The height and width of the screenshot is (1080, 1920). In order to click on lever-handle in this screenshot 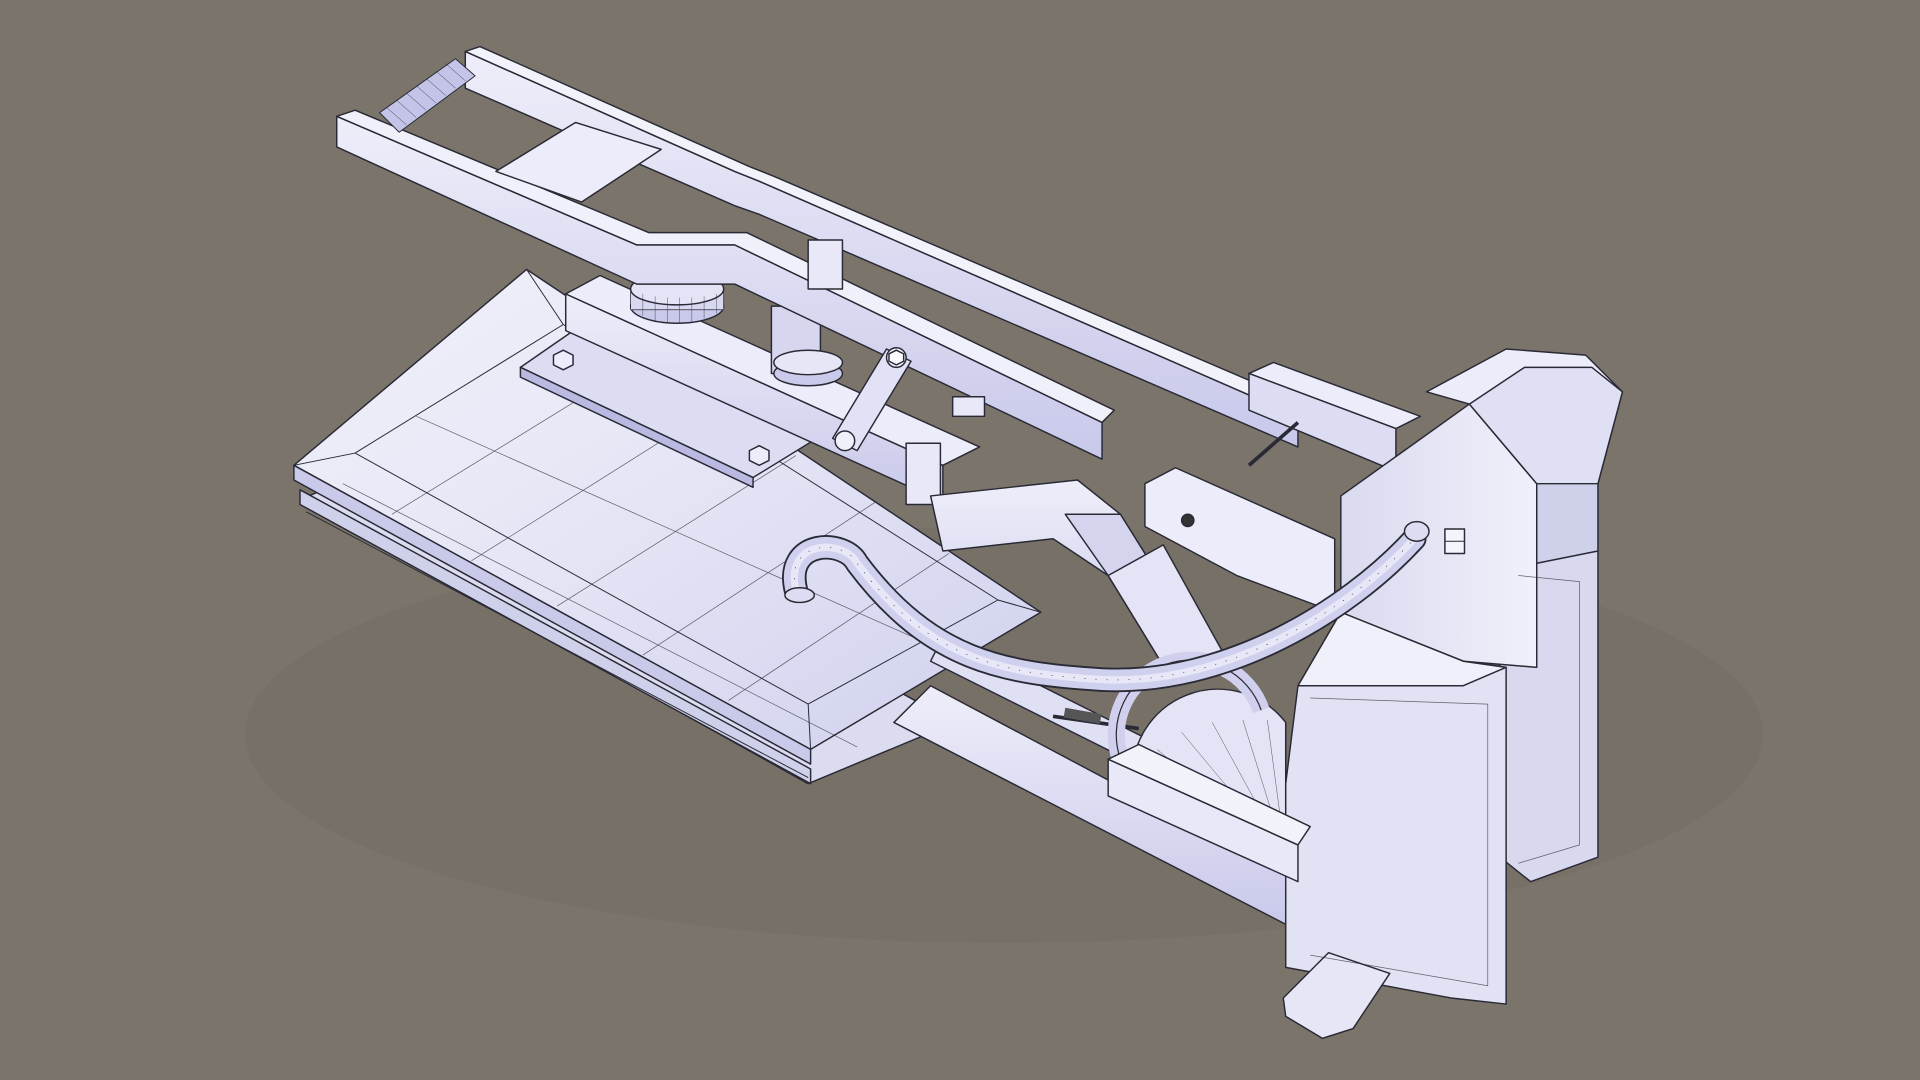, I will do `click(427, 95)`.